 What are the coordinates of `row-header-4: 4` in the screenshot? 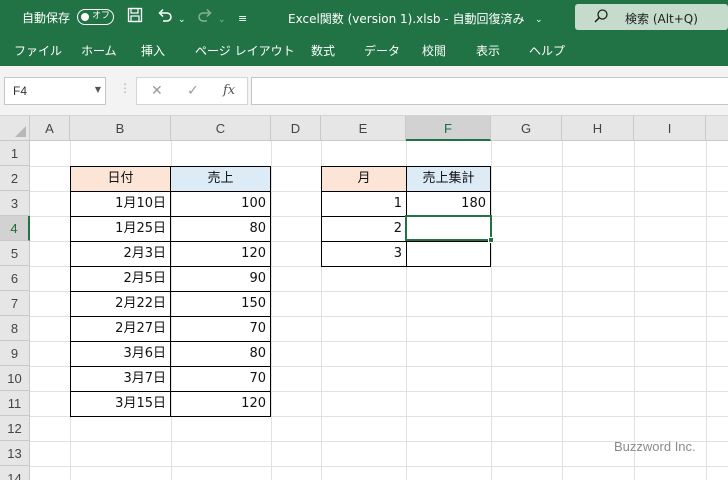 It's located at (15, 228).